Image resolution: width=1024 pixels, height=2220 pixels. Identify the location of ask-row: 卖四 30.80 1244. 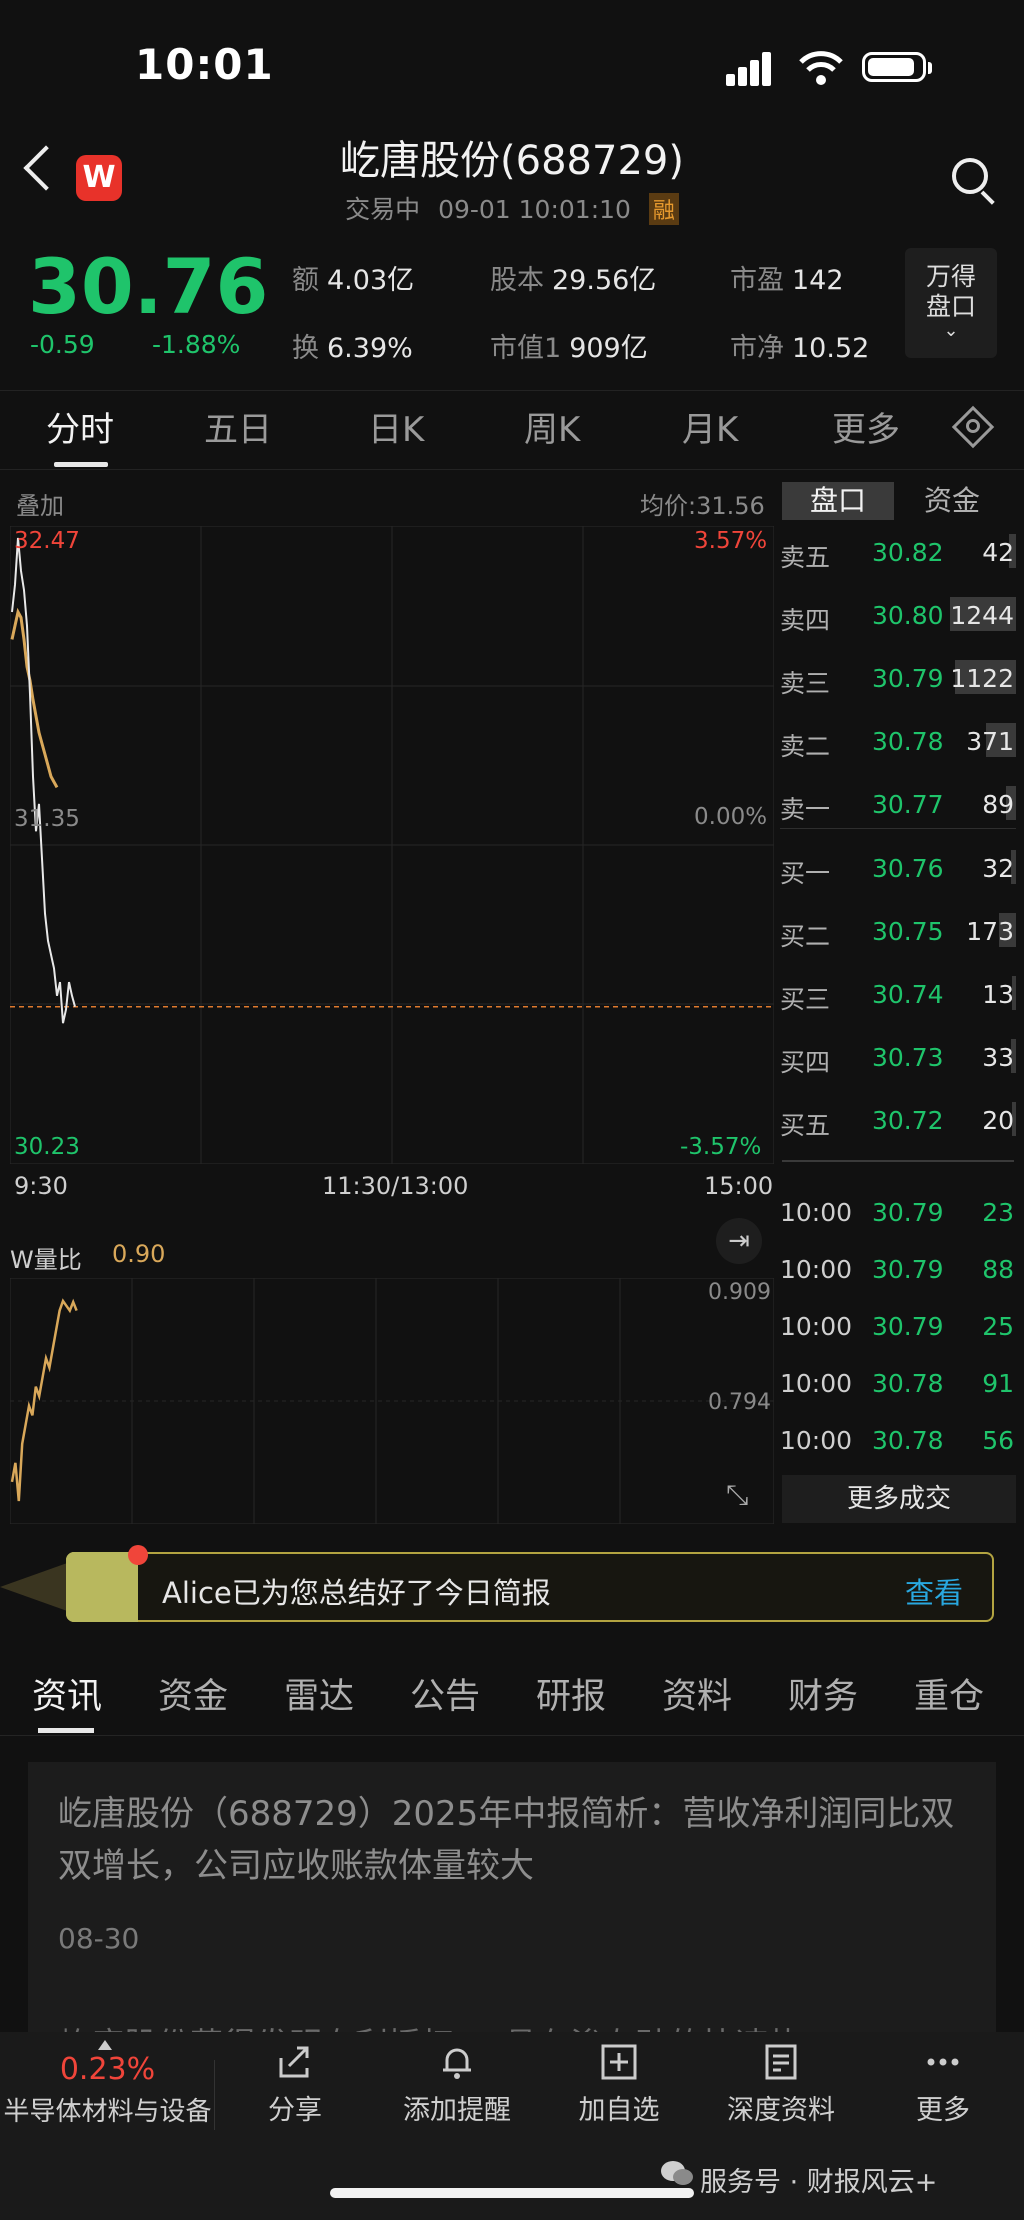
(900, 615).